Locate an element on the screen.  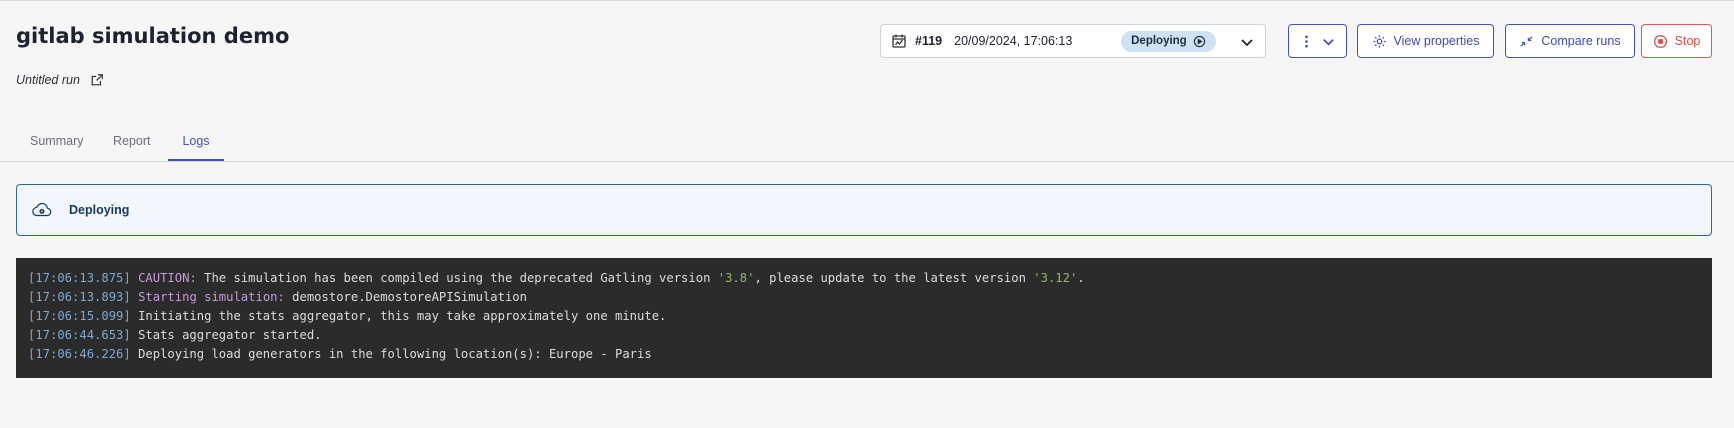
log-string: '3.12' is located at coordinates (1055, 278).